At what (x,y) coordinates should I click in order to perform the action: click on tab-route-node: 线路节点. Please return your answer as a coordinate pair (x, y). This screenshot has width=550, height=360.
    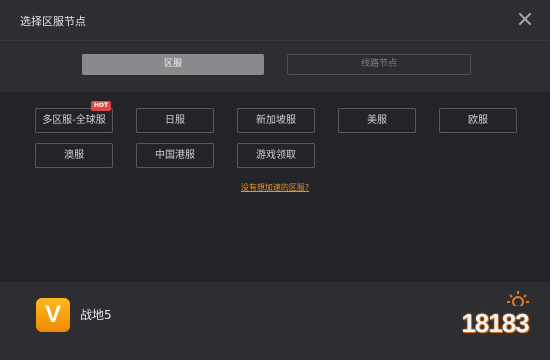
    Looking at the image, I should click on (379, 64).